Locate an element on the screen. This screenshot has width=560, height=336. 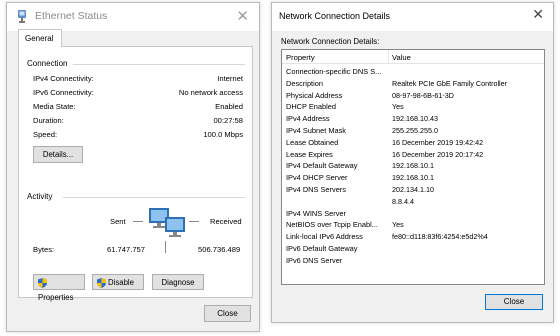
list-item: Lease Expires 16 December 2019 20:17:42 is located at coordinates (413, 155).